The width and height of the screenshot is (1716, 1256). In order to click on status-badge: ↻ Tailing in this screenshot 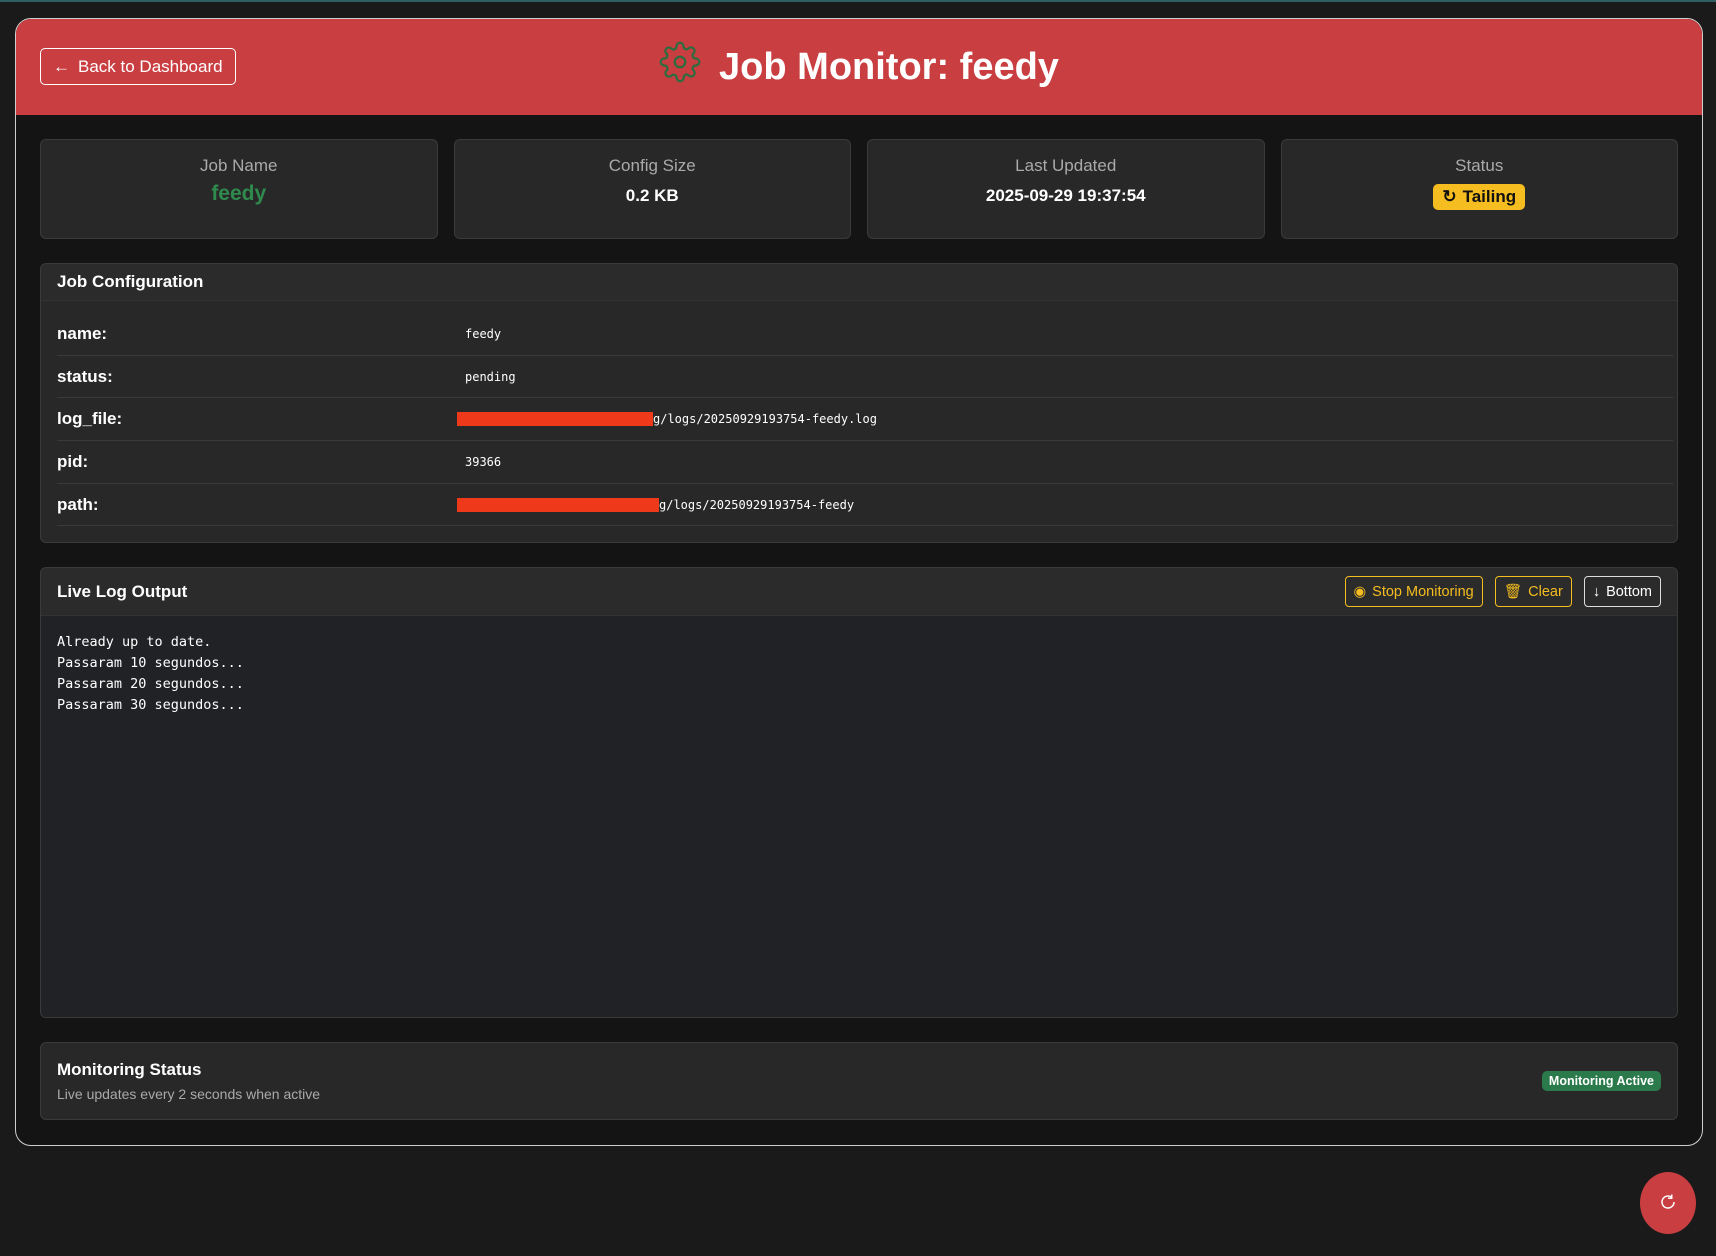, I will do `click(1479, 197)`.